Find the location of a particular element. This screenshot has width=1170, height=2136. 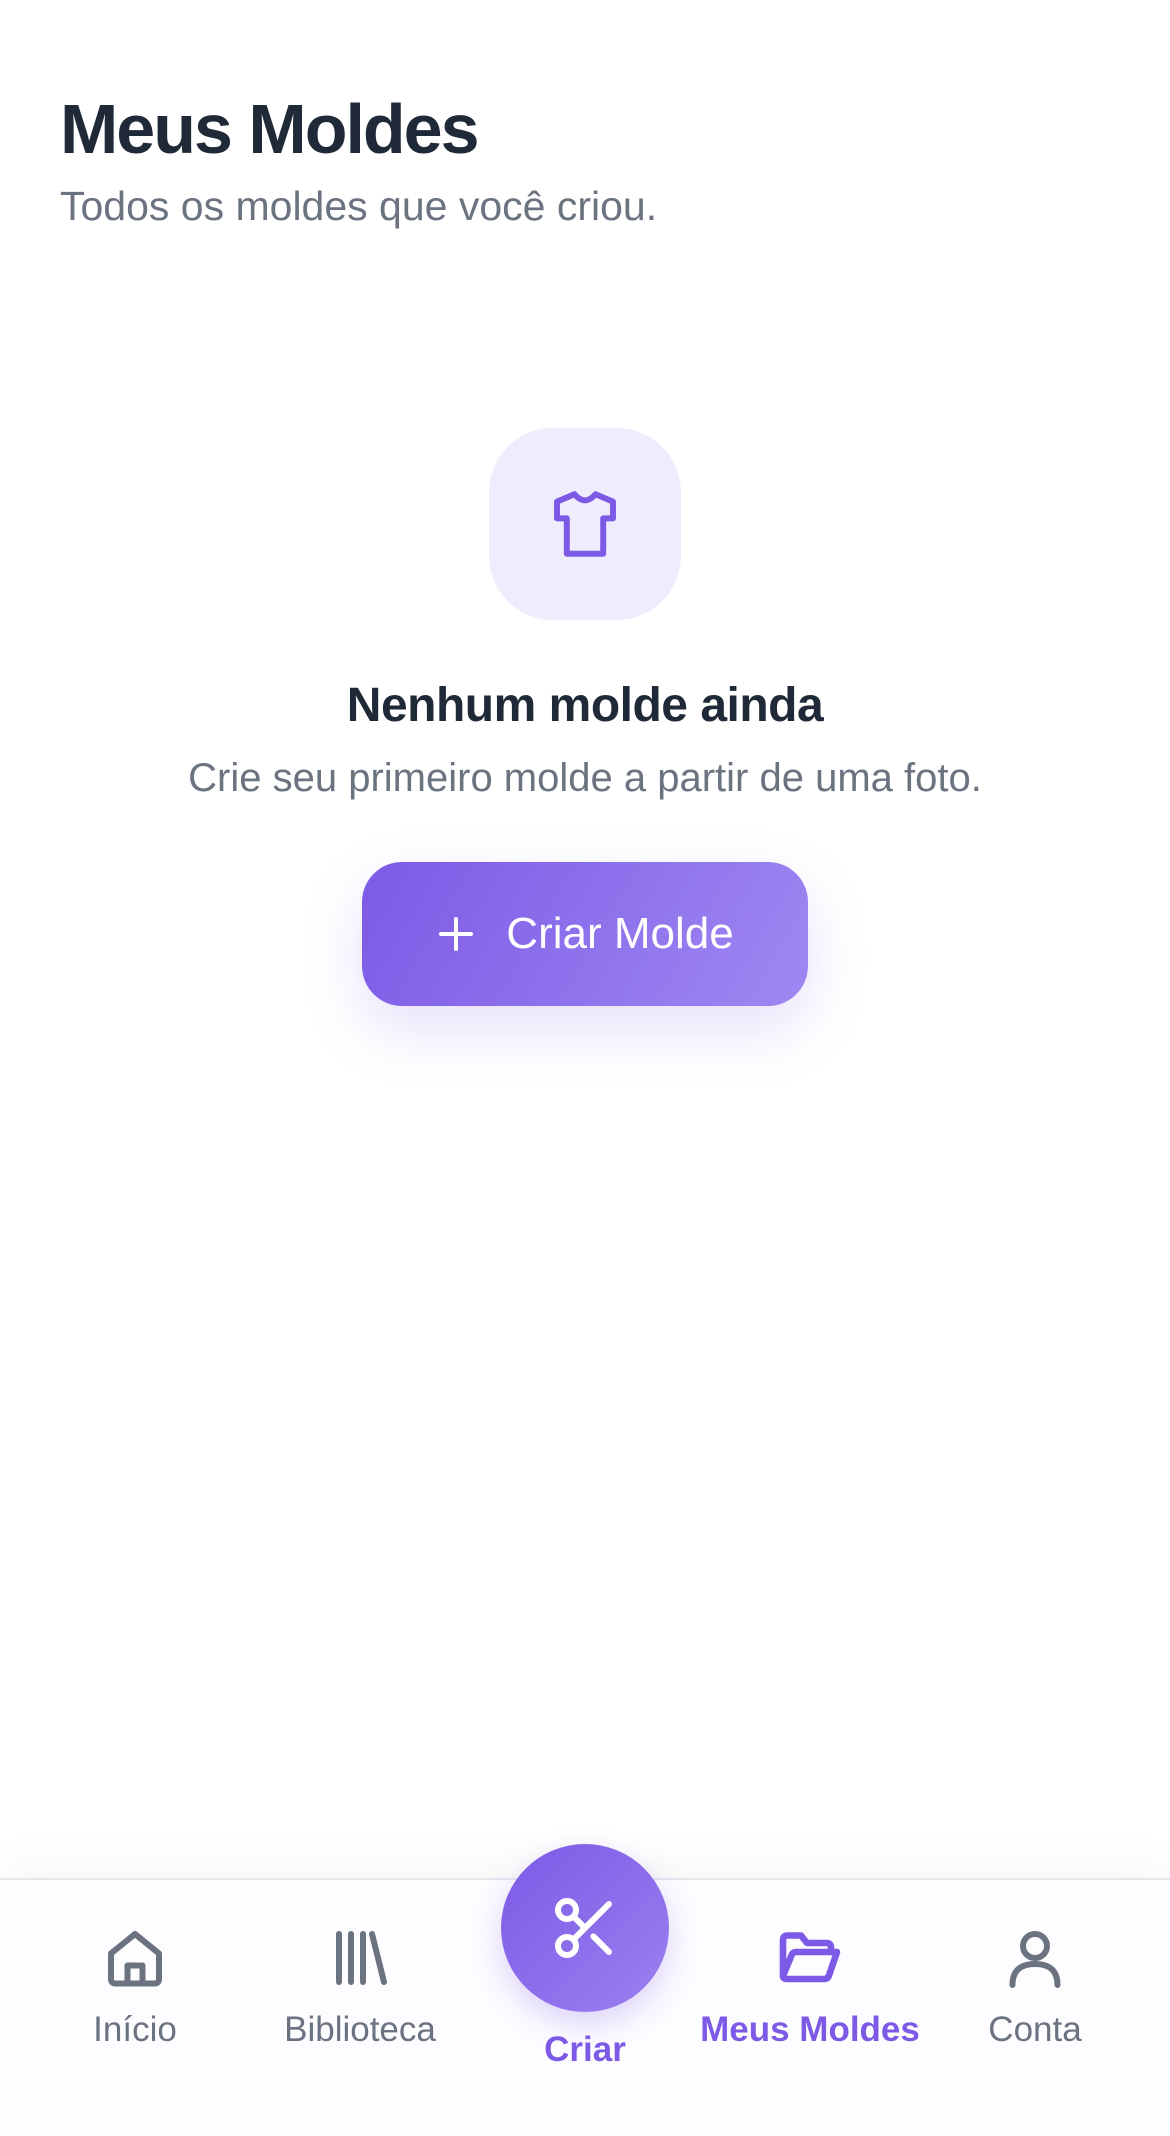

create-fab is located at coordinates (585, 1928).